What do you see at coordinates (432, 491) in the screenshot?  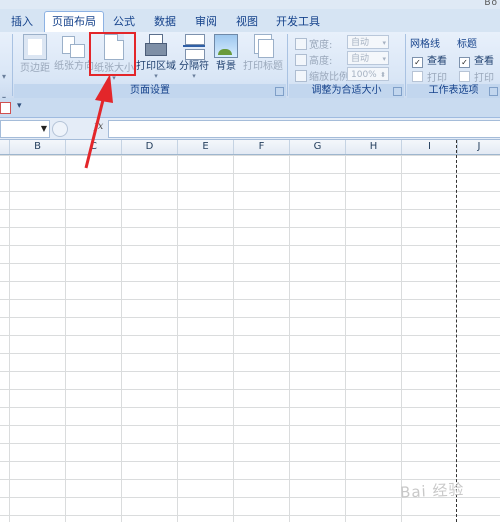 I see `watermark-logo: Bai 经验` at bounding box center [432, 491].